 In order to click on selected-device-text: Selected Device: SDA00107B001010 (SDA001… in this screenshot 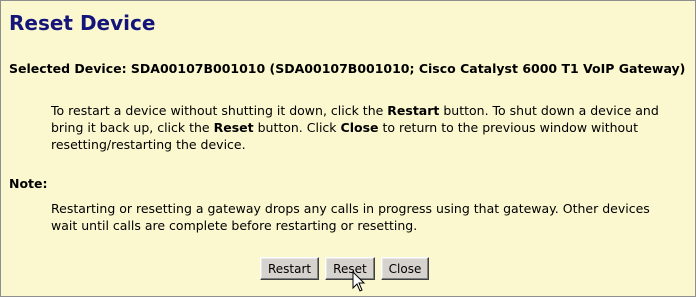, I will do `click(347, 68)`.